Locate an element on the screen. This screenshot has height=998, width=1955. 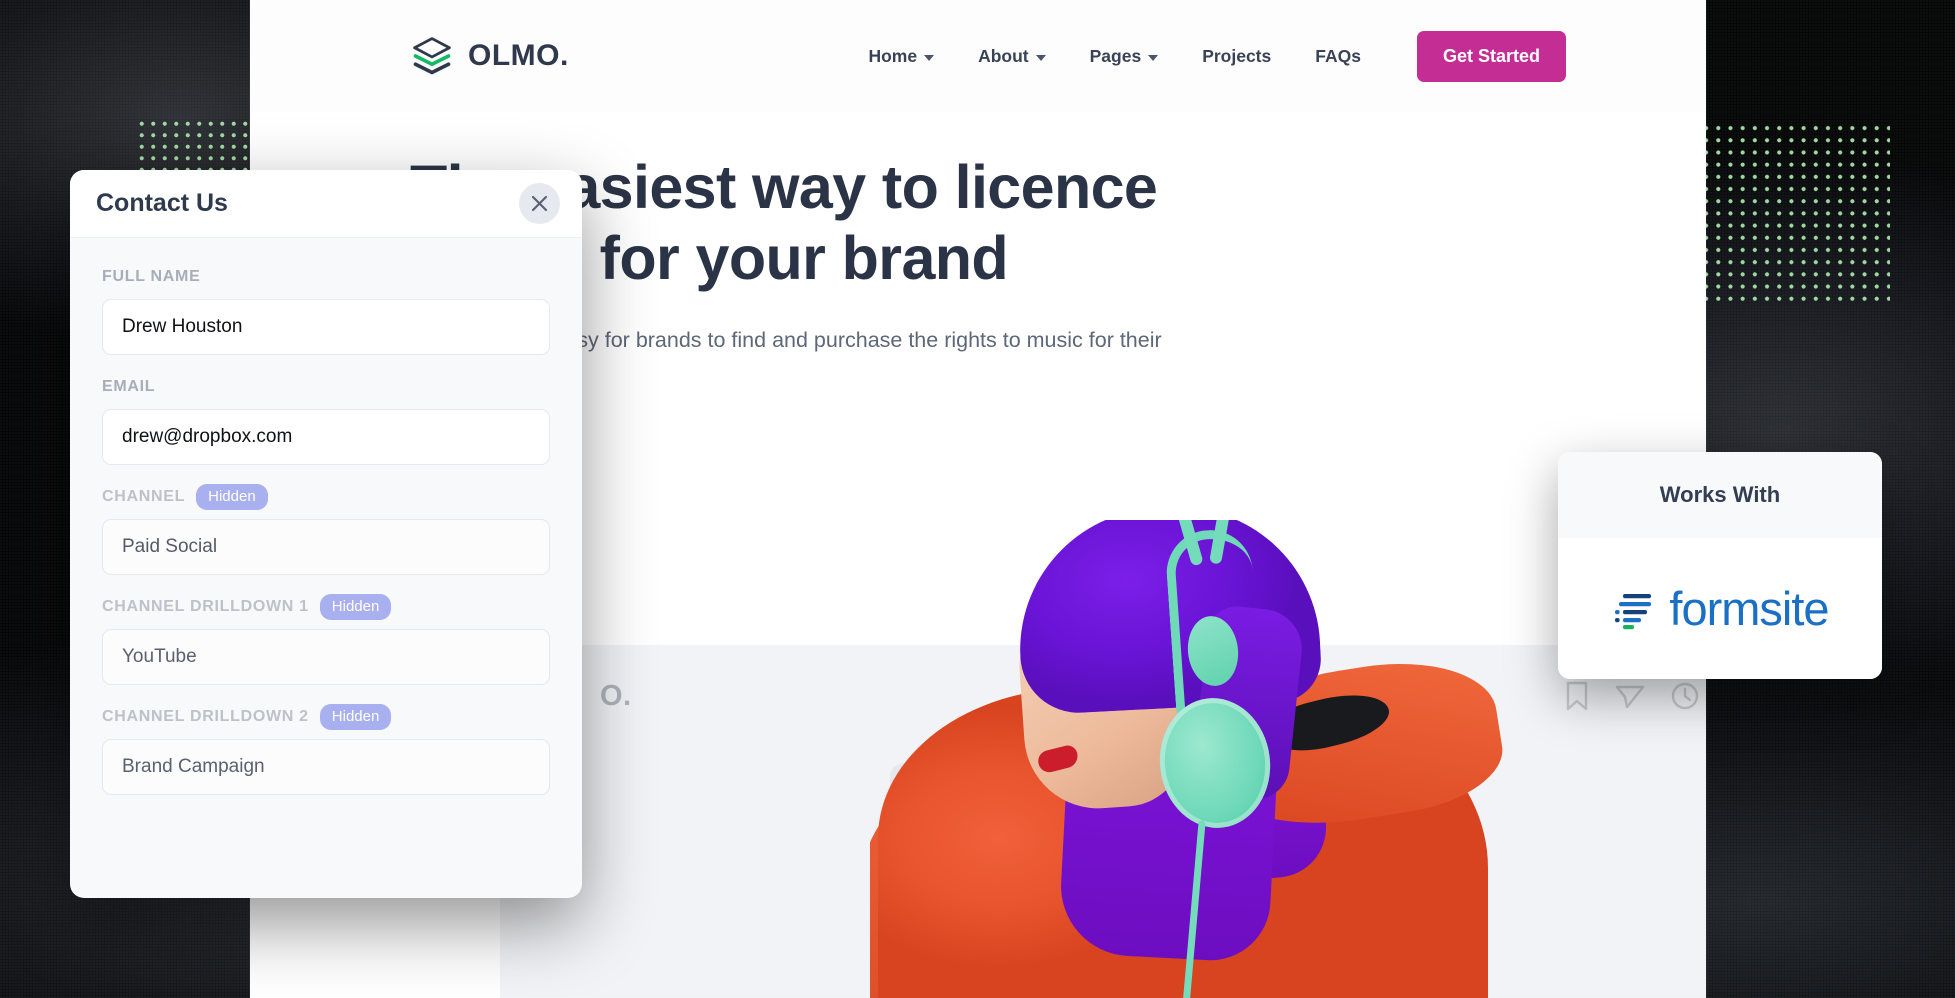
nav-item-projects: Projects is located at coordinates (1236, 56).